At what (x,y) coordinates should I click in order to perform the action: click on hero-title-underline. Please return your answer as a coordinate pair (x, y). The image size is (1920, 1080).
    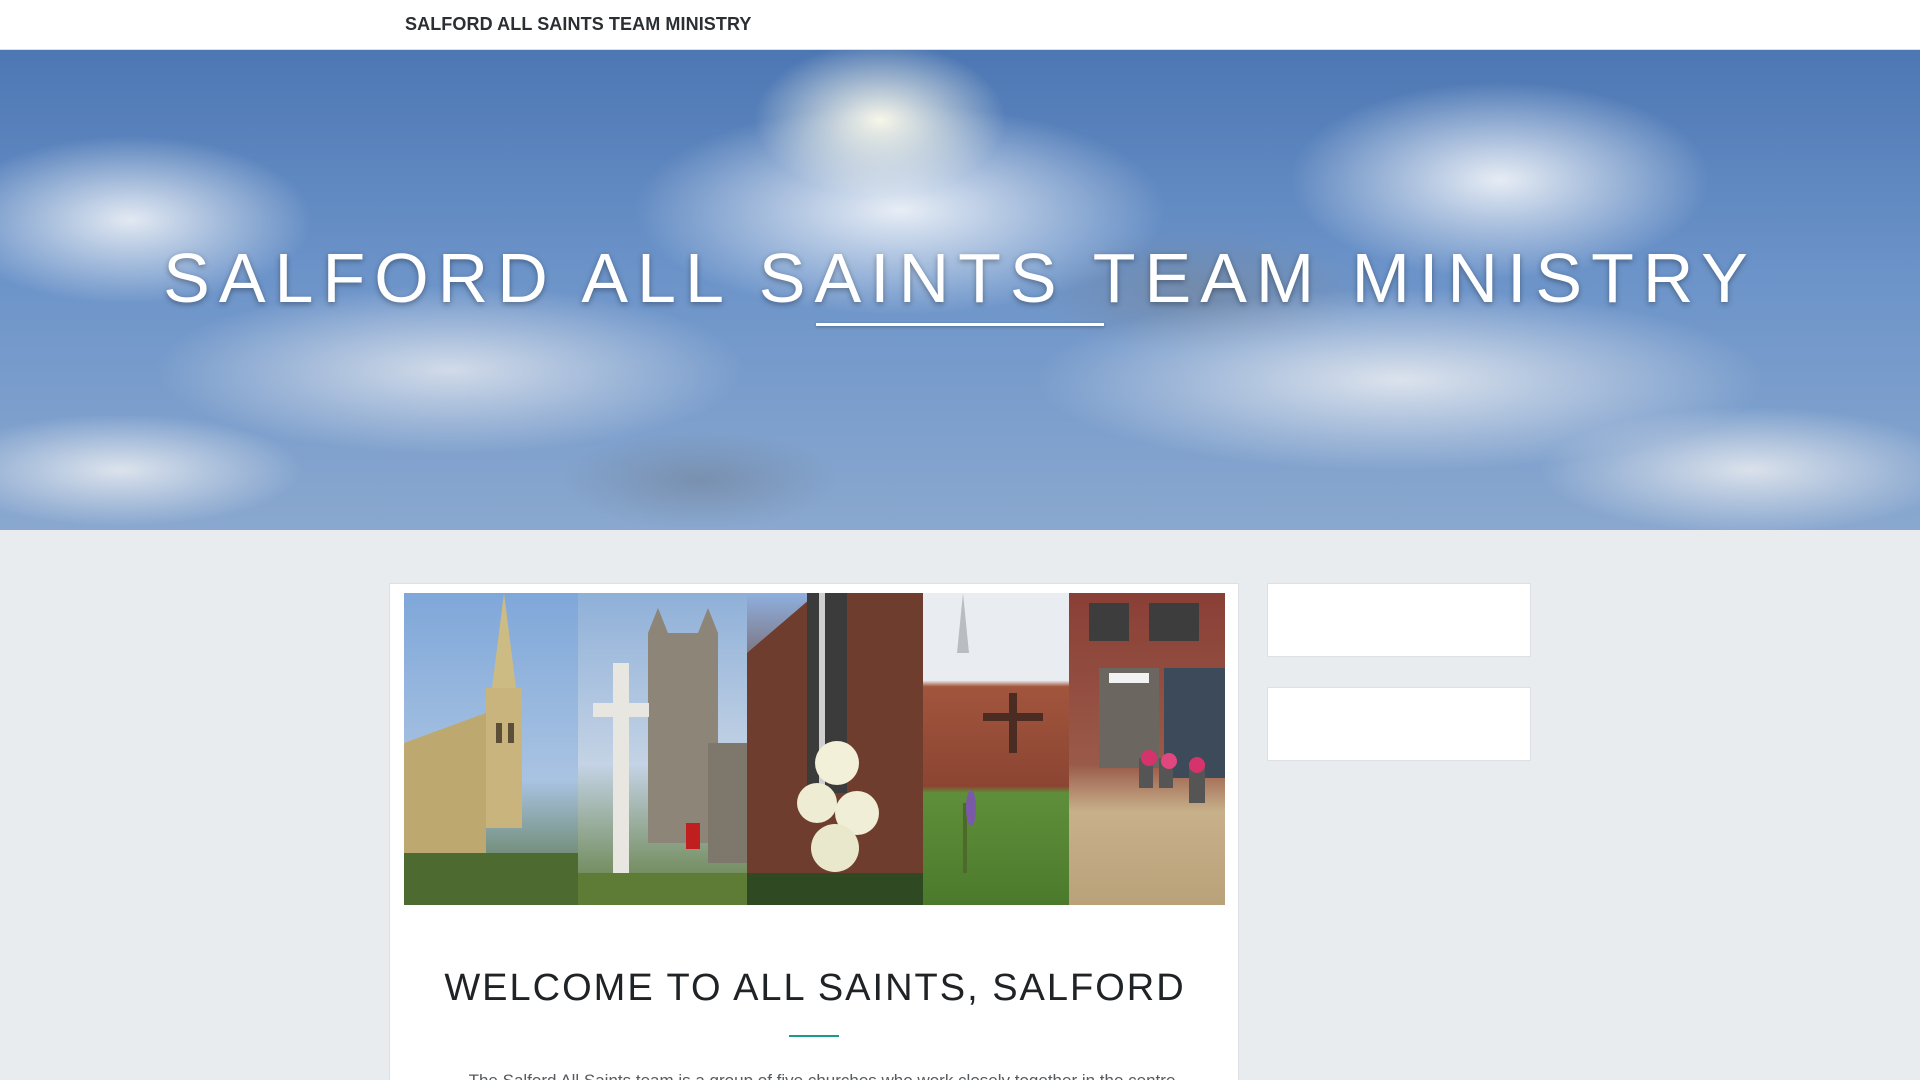
    Looking at the image, I should click on (960, 324).